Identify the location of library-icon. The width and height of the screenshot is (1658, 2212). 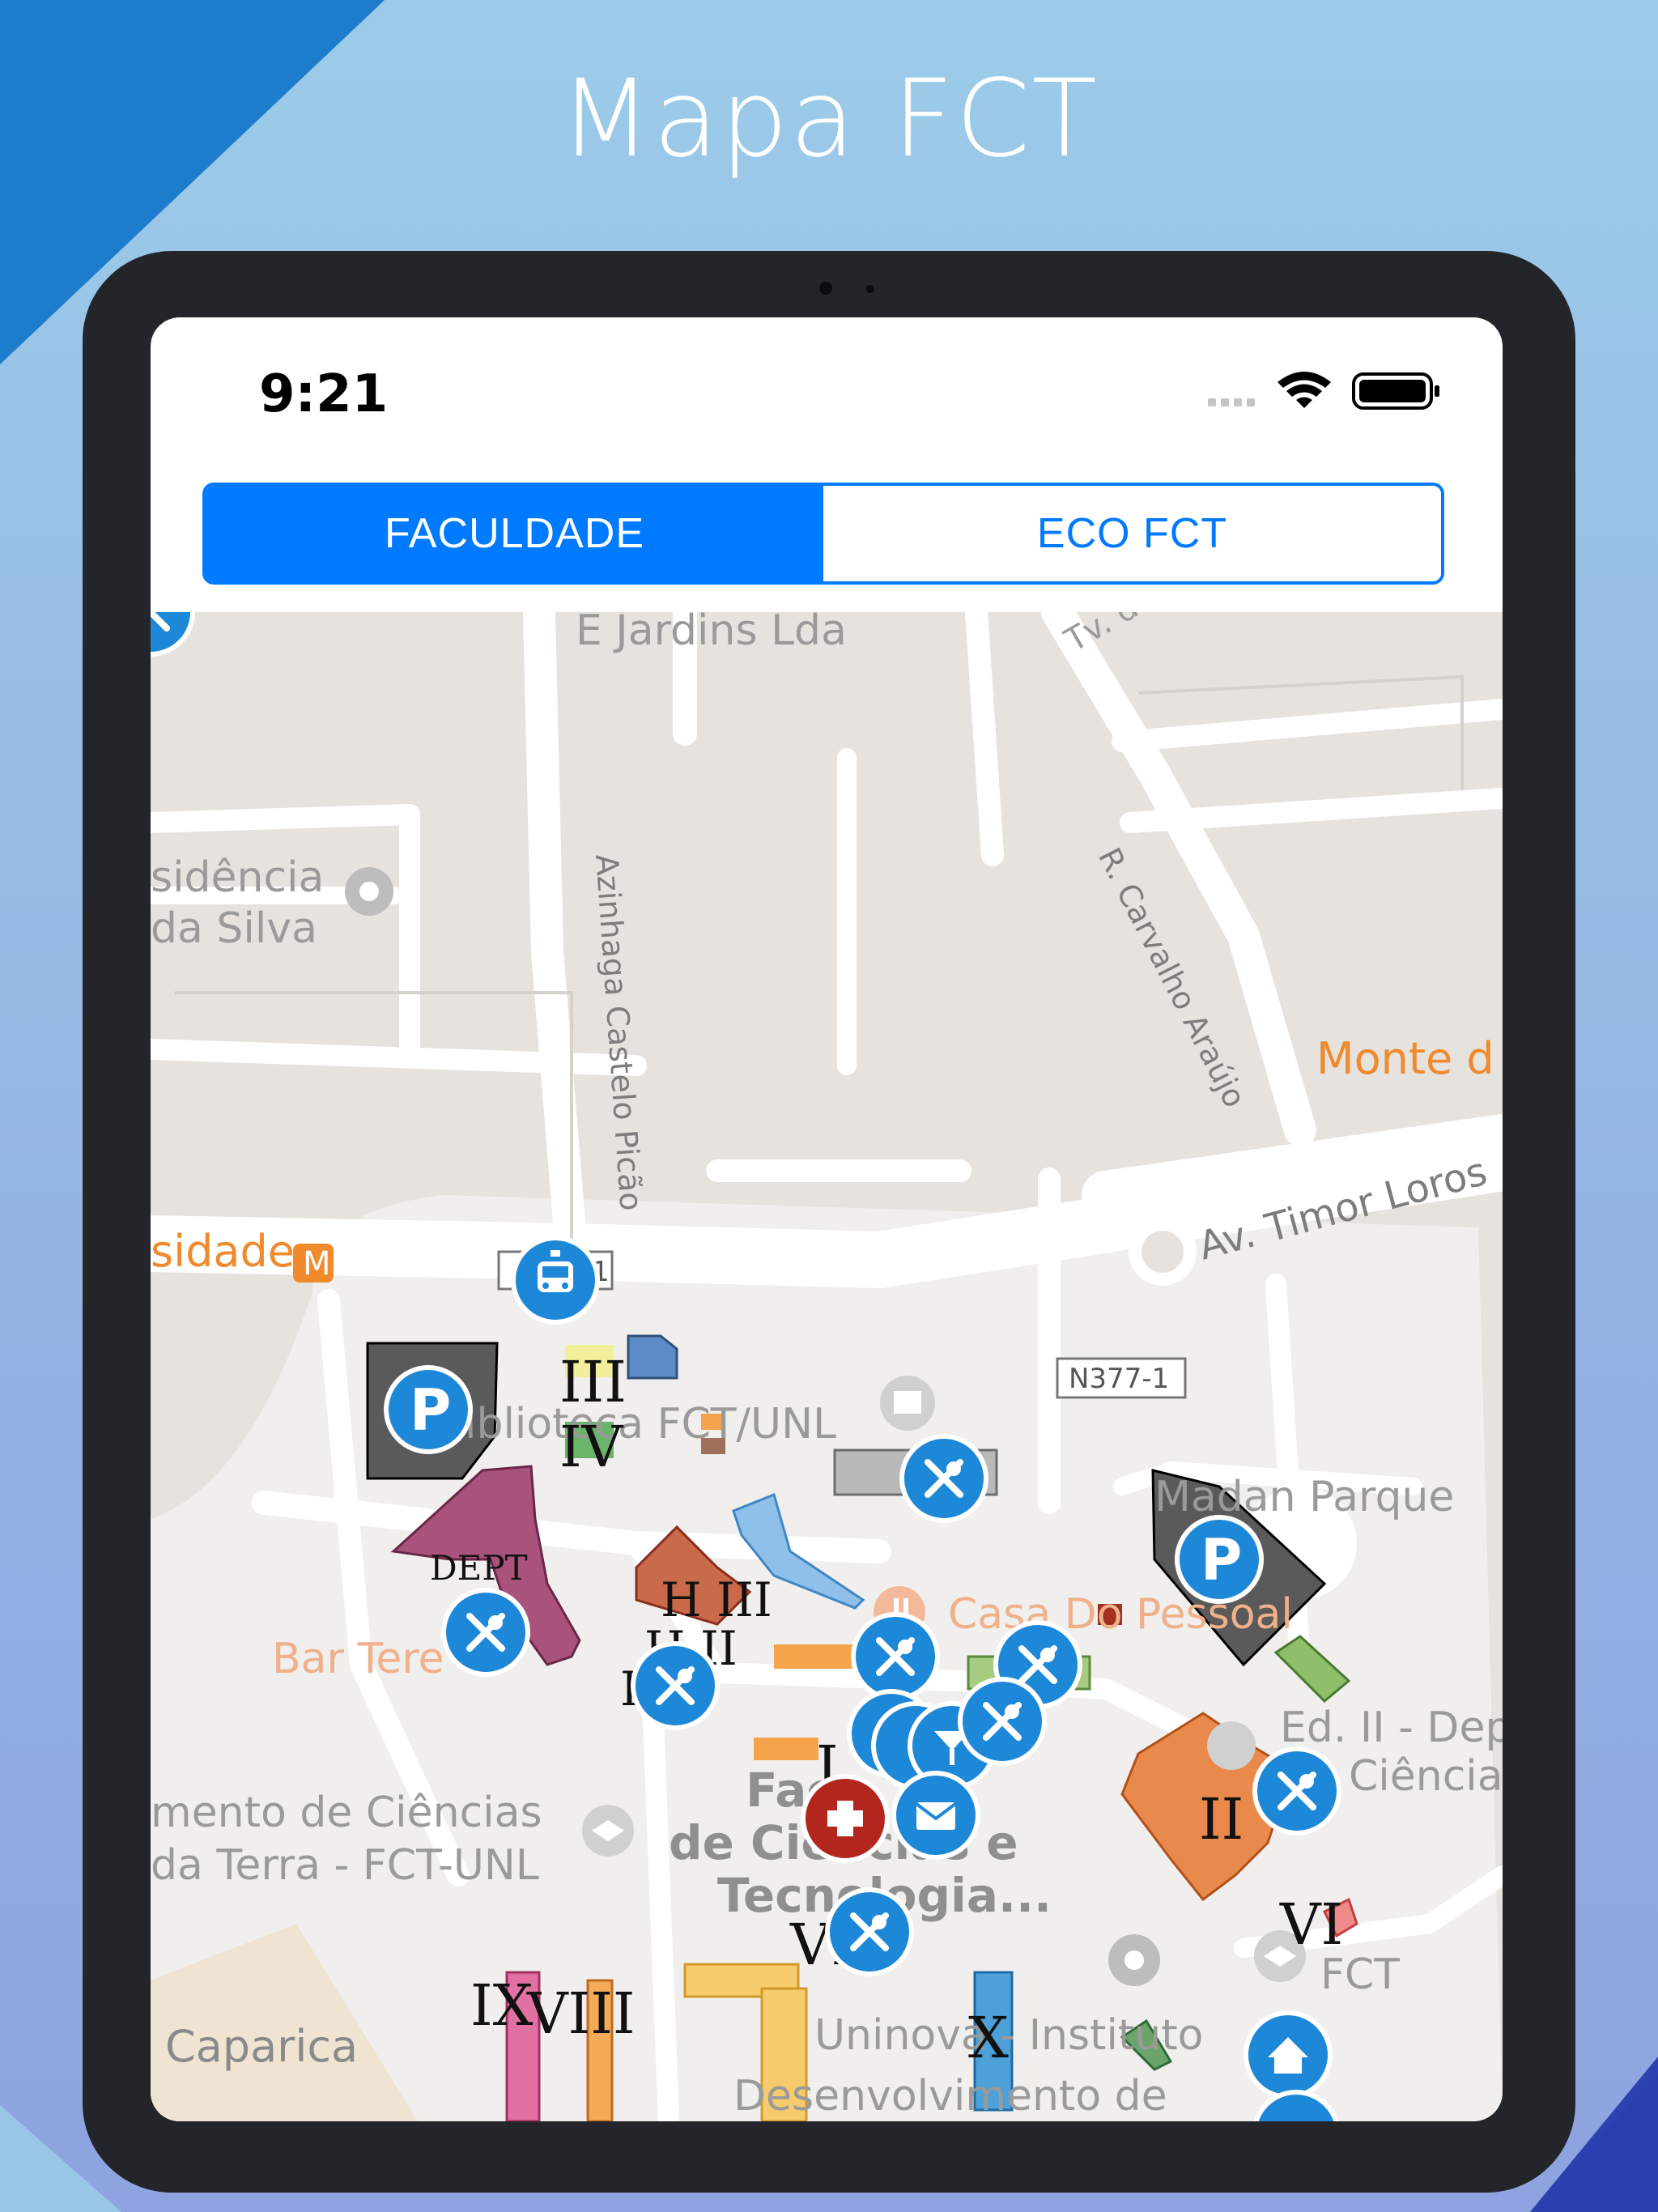
(907, 1404).